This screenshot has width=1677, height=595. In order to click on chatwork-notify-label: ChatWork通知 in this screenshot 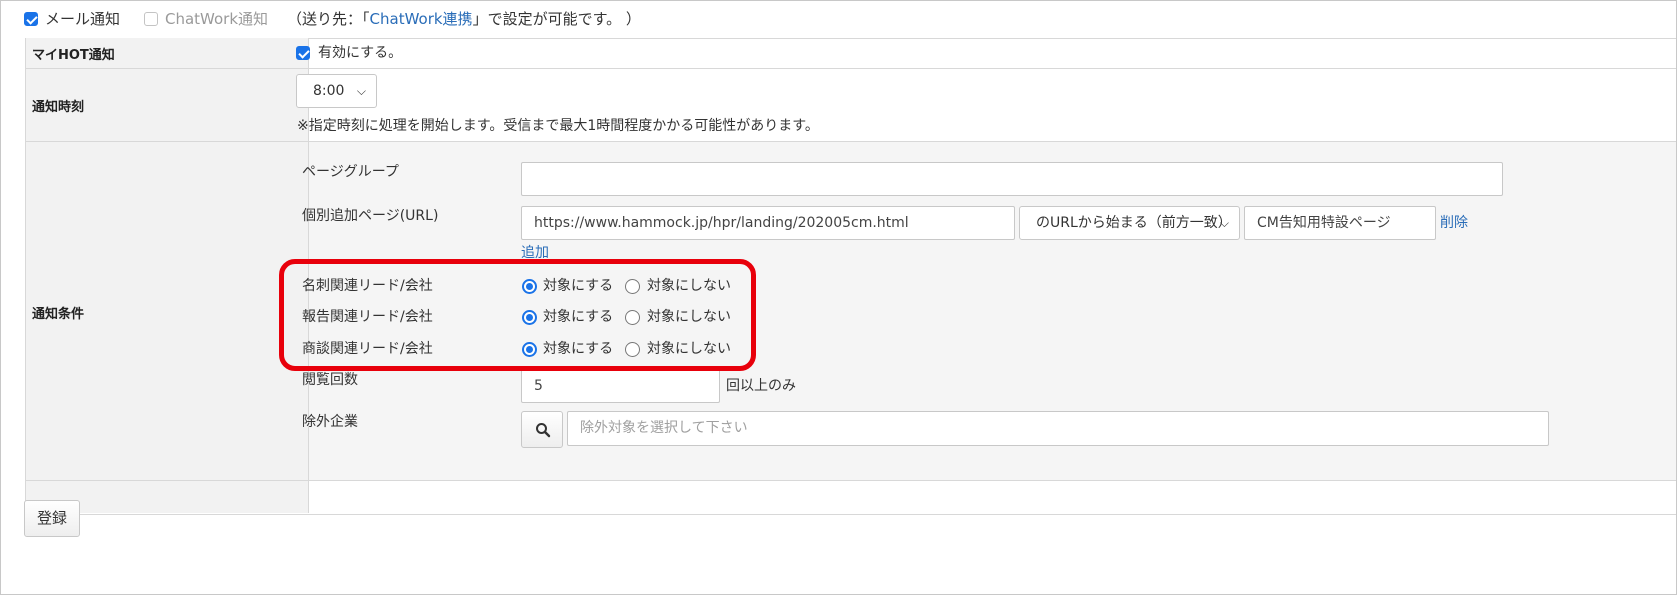, I will do `click(217, 19)`.